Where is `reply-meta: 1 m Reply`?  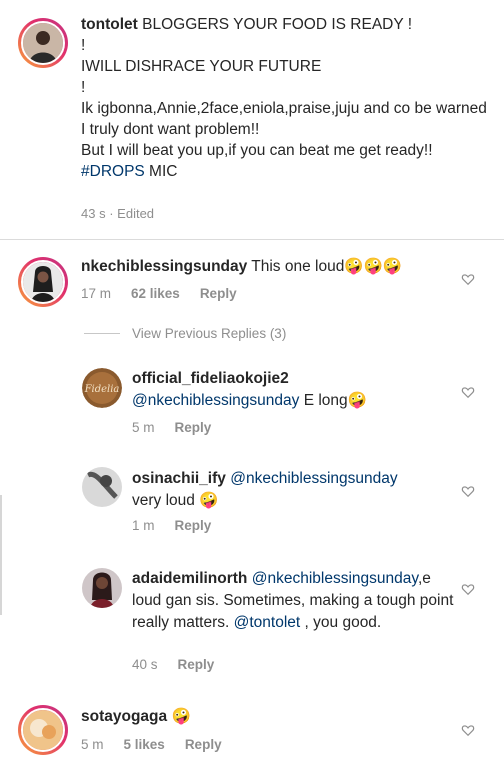 reply-meta: 1 m Reply is located at coordinates (181, 525).